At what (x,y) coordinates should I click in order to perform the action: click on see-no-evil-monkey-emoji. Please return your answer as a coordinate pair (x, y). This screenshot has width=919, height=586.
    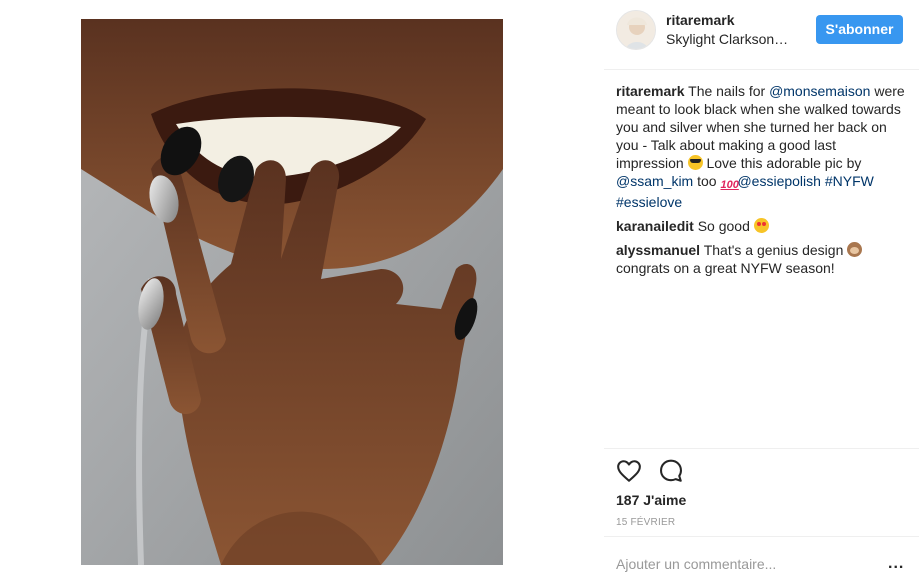
    Looking at the image, I should click on (855, 249).